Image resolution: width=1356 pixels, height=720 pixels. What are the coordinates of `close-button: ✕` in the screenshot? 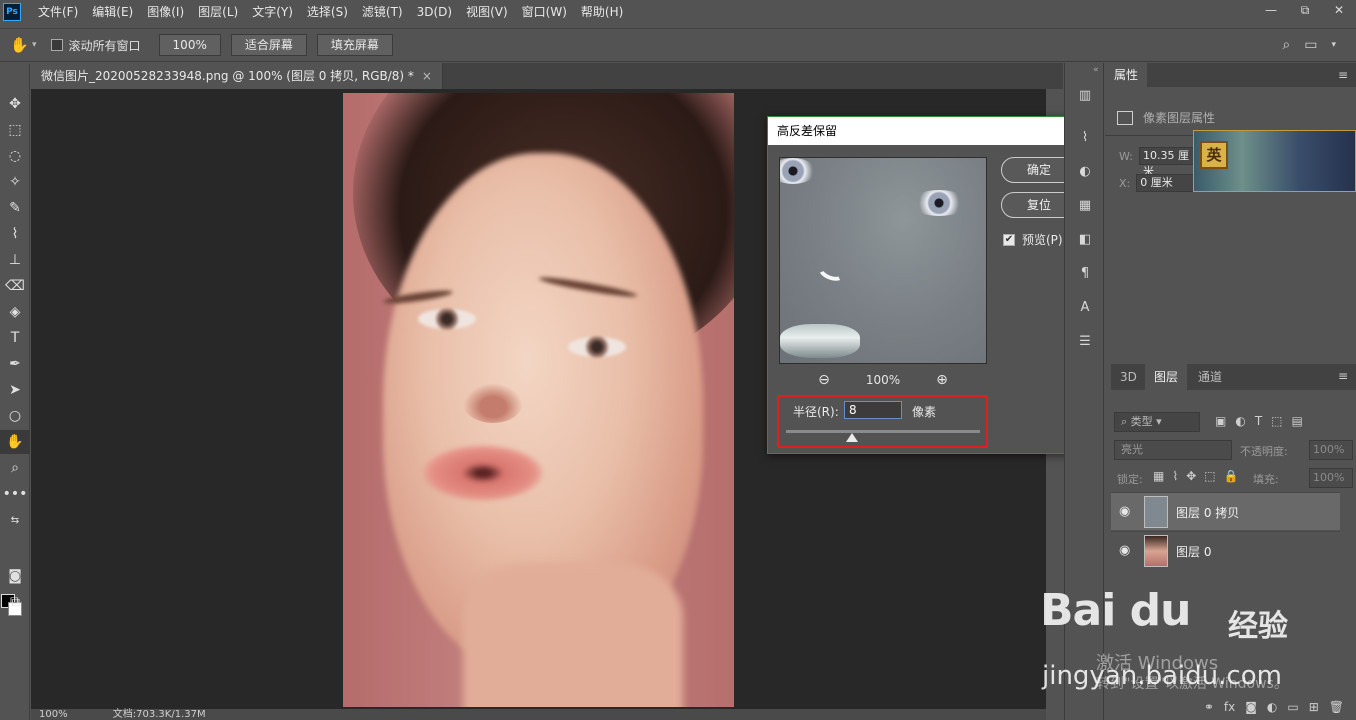 It's located at (1339, 10).